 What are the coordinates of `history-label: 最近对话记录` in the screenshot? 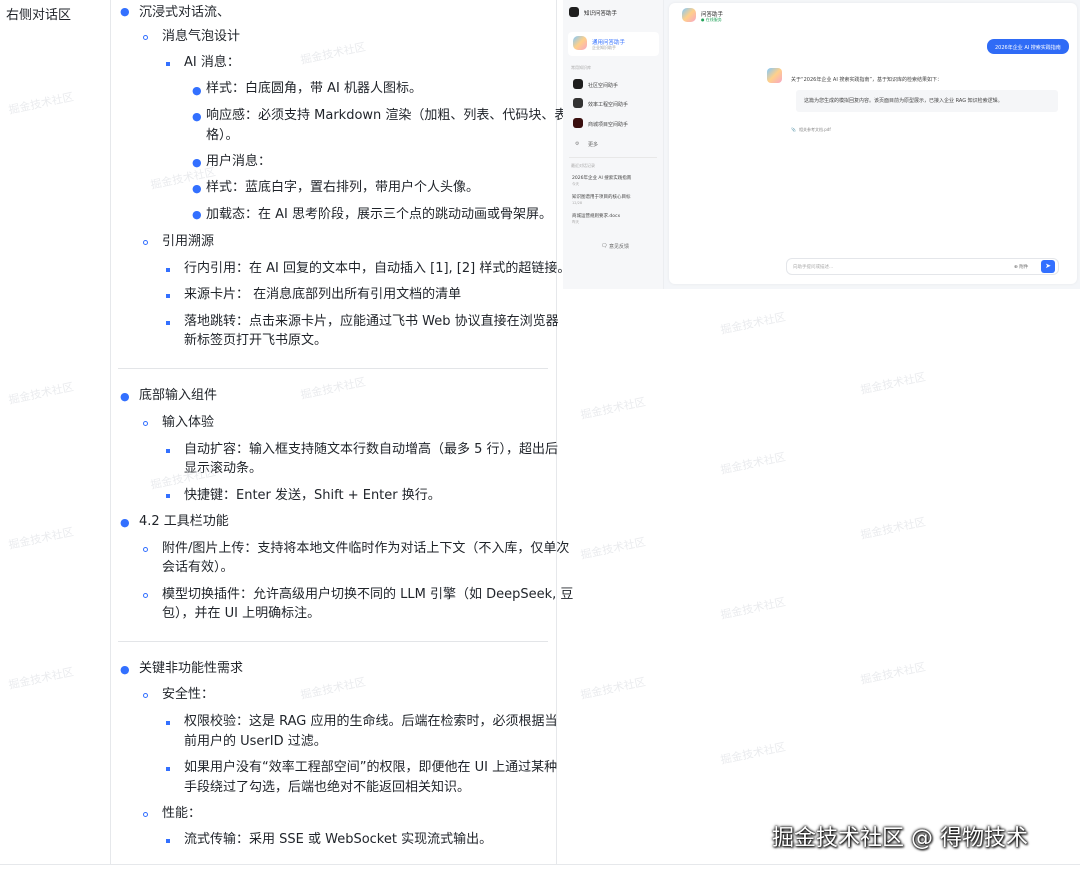 It's located at (583, 165).